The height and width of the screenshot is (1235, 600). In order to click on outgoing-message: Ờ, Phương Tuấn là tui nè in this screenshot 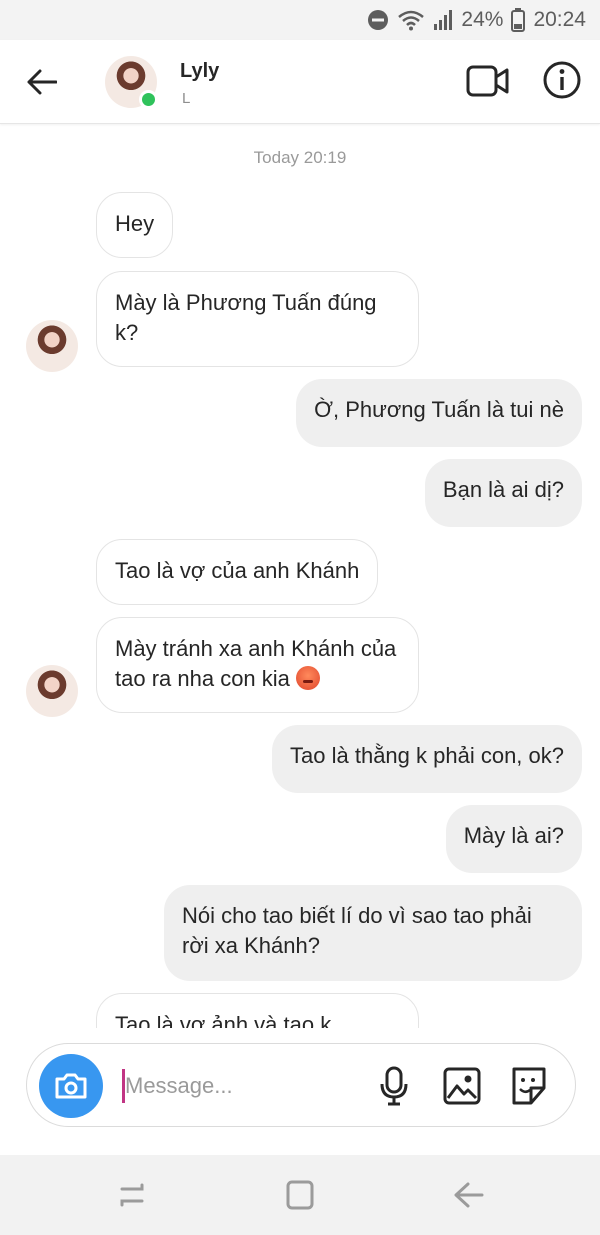, I will do `click(439, 413)`.